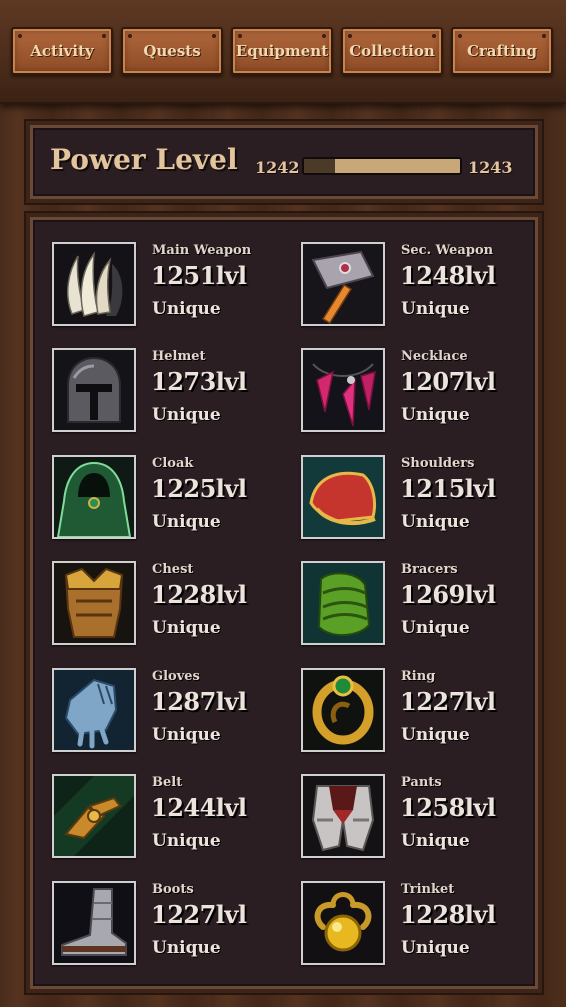 This screenshot has width=566, height=1007. I want to click on boots-icon, so click(94, 923).